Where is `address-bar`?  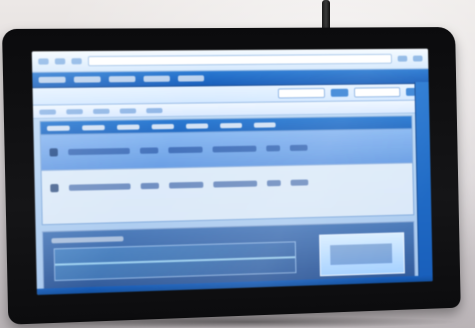 address-bar is located at coordinates (240, 60).